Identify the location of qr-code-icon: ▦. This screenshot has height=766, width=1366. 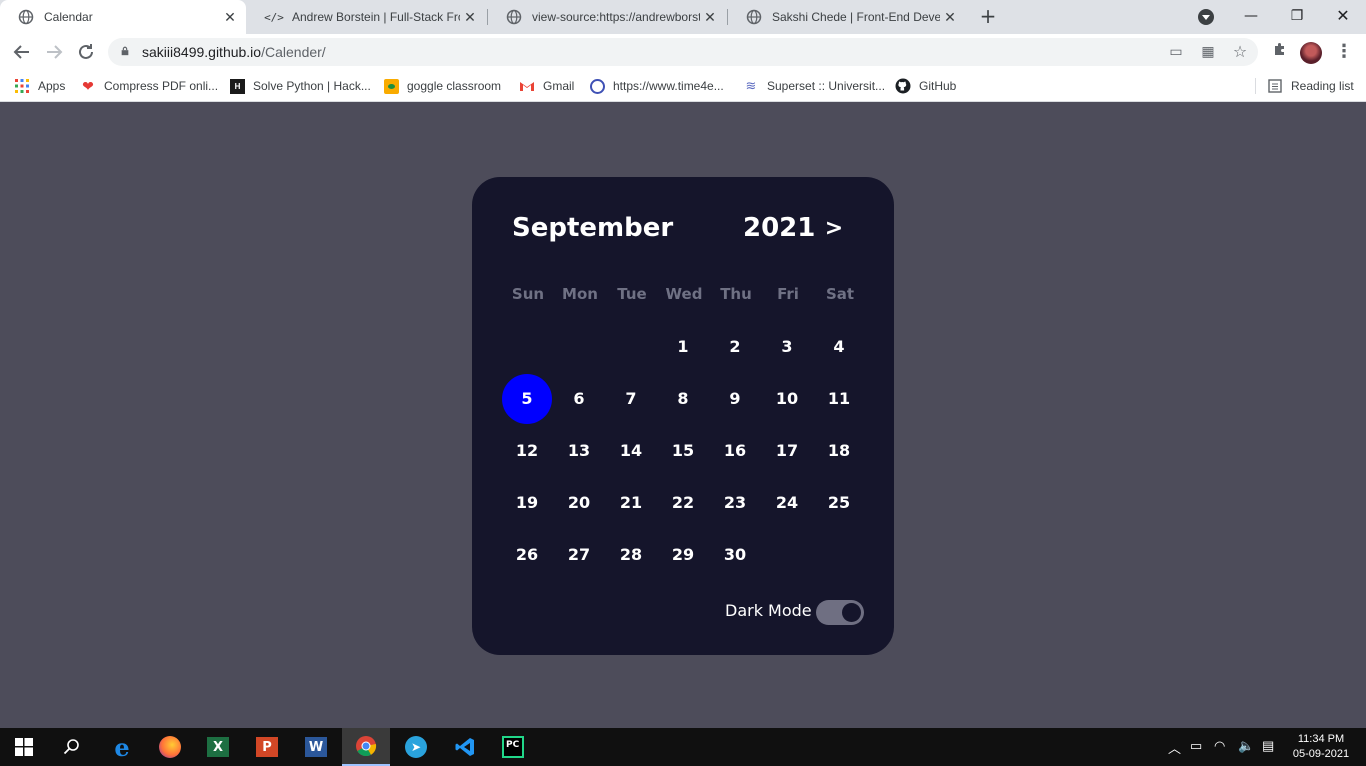
(1208, 52).